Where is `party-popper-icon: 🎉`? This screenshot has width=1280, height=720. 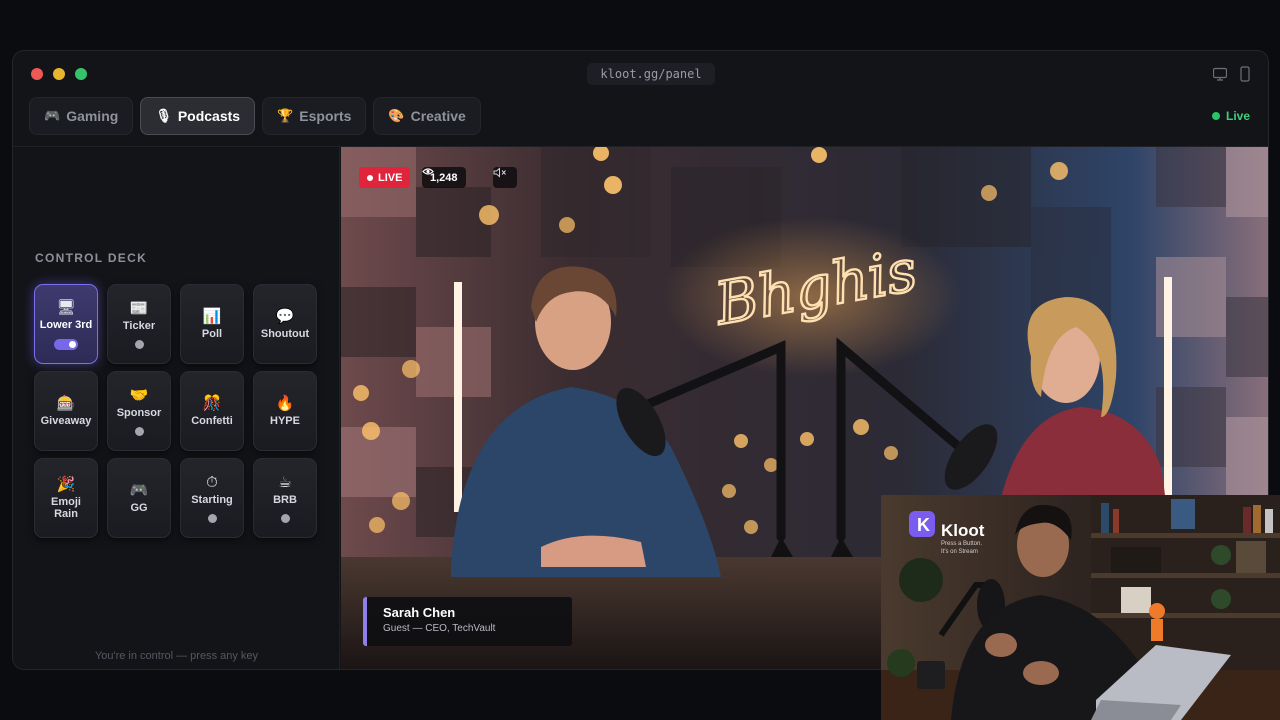 party-popper-icon: 🎉 is located at coordinates (66, 484).